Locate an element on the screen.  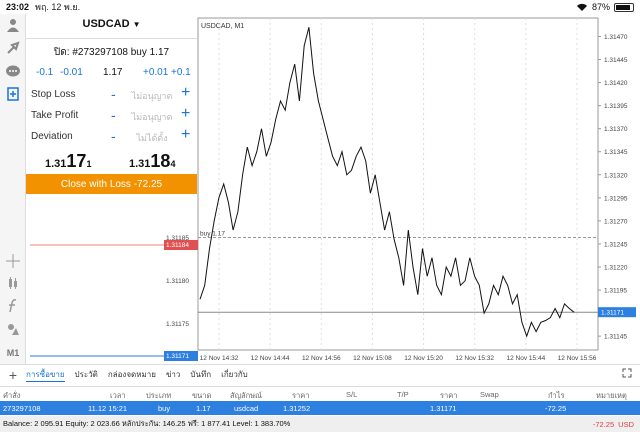
bars-icon is located at coordinates (13, 283).